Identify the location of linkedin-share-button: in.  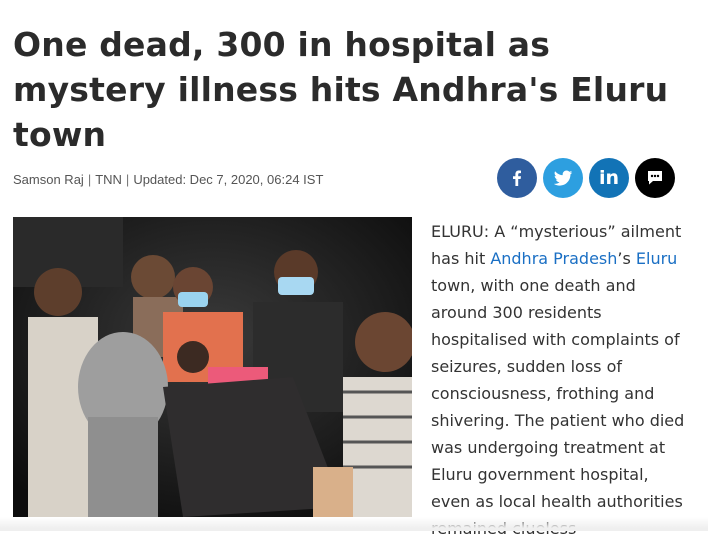
(609, 178).